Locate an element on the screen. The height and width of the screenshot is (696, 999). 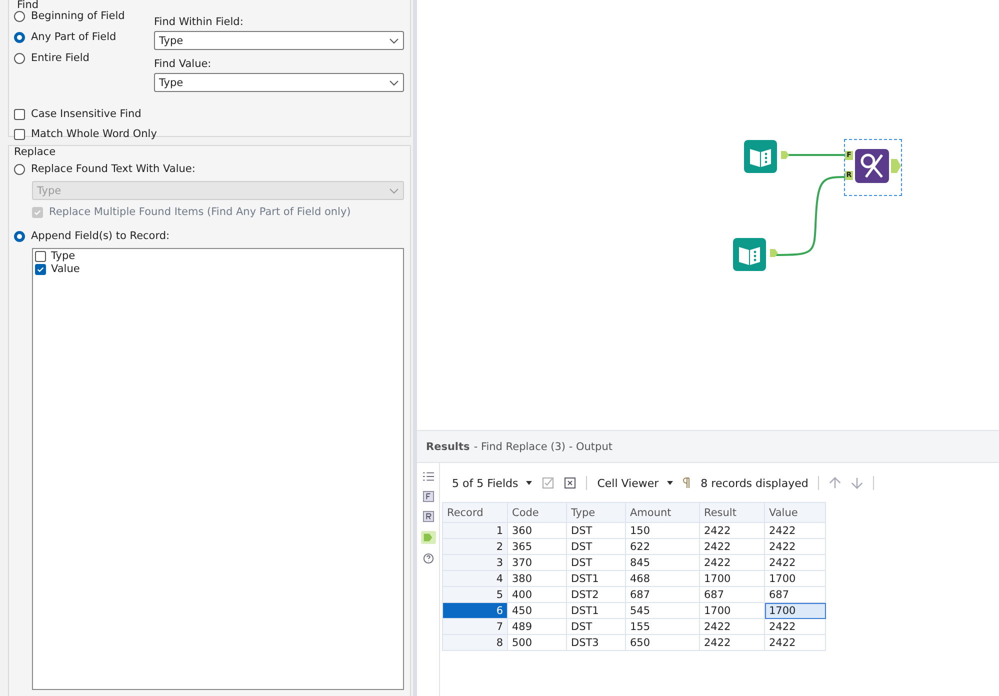
connection-line is located at coordinates (816, 155).